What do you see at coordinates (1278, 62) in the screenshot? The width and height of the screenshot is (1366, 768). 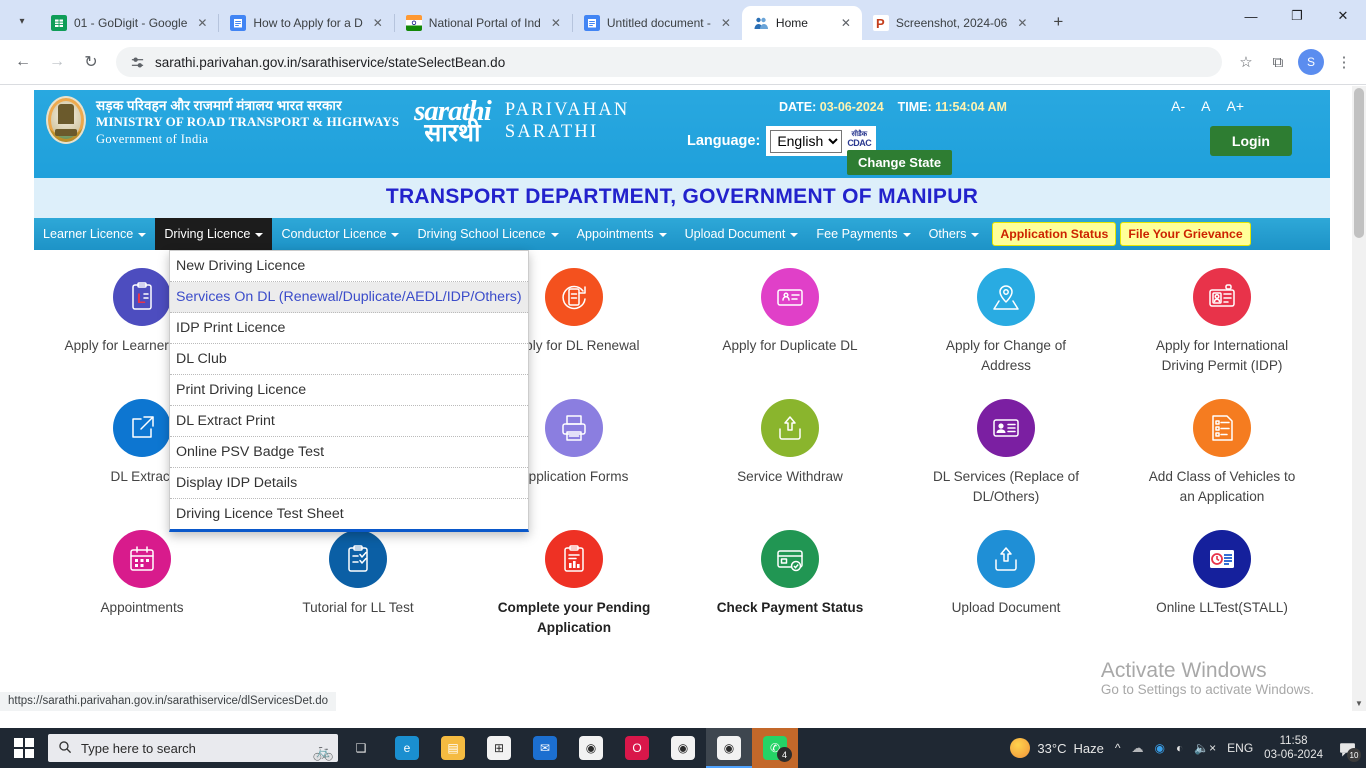 I see `extensions-icon: ⧉` at bounding box center [1278, 62].